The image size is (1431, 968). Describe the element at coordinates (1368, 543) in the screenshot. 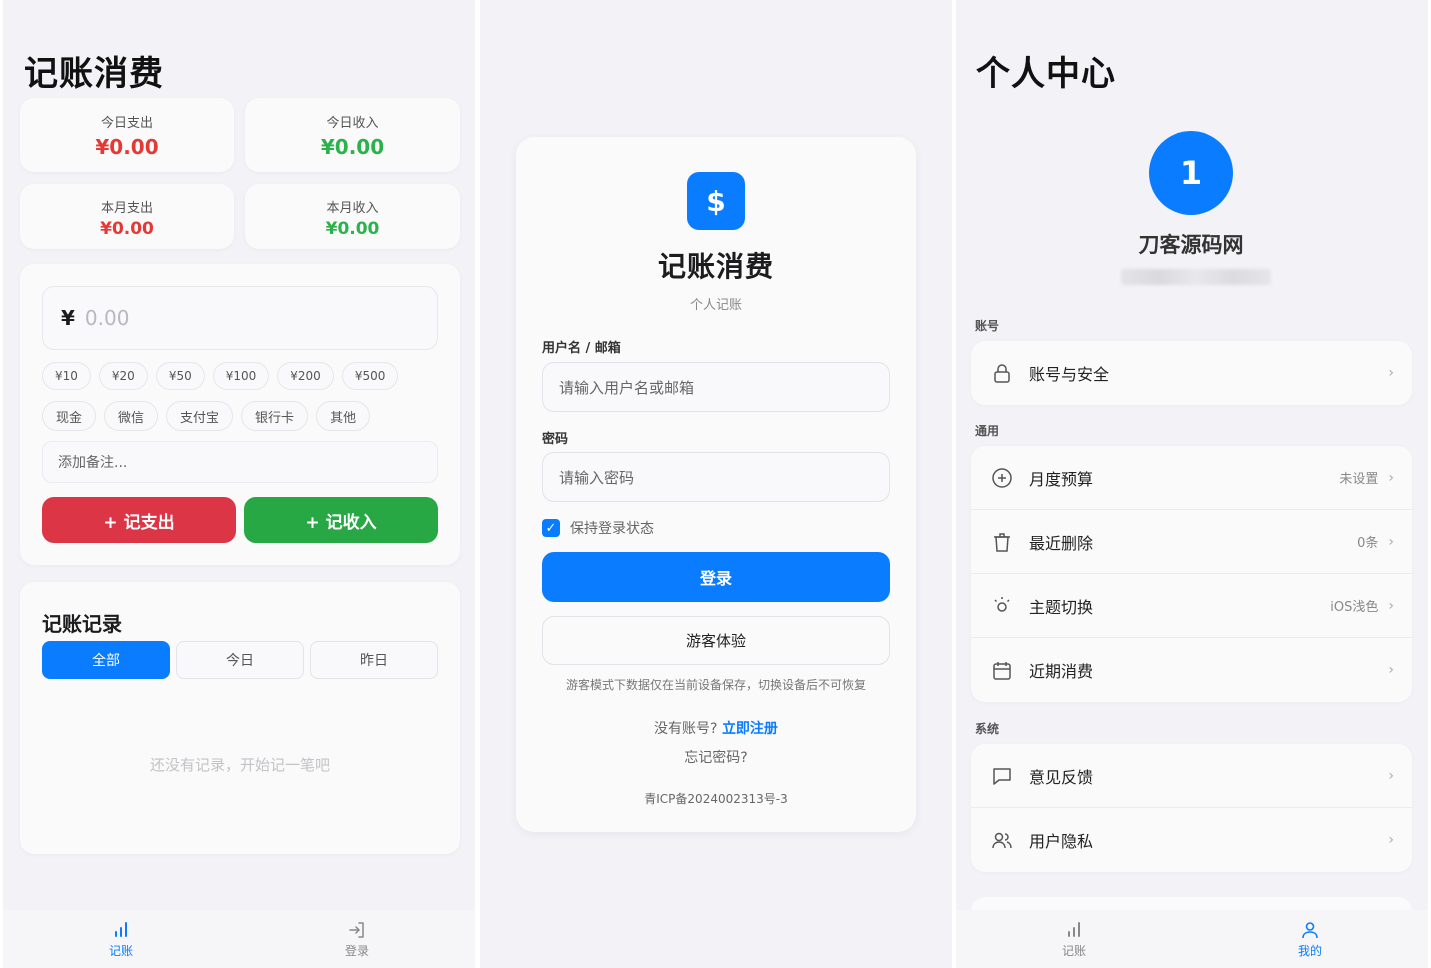

I see `row-value: 0条` at that location.